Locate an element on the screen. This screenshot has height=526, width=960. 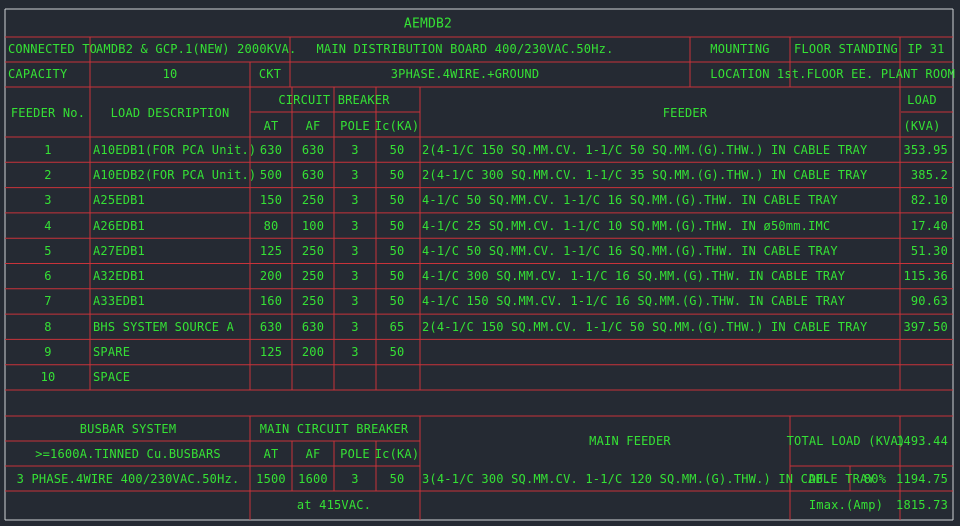
load-kva: 397.50 is located at coordinates (925, 326).